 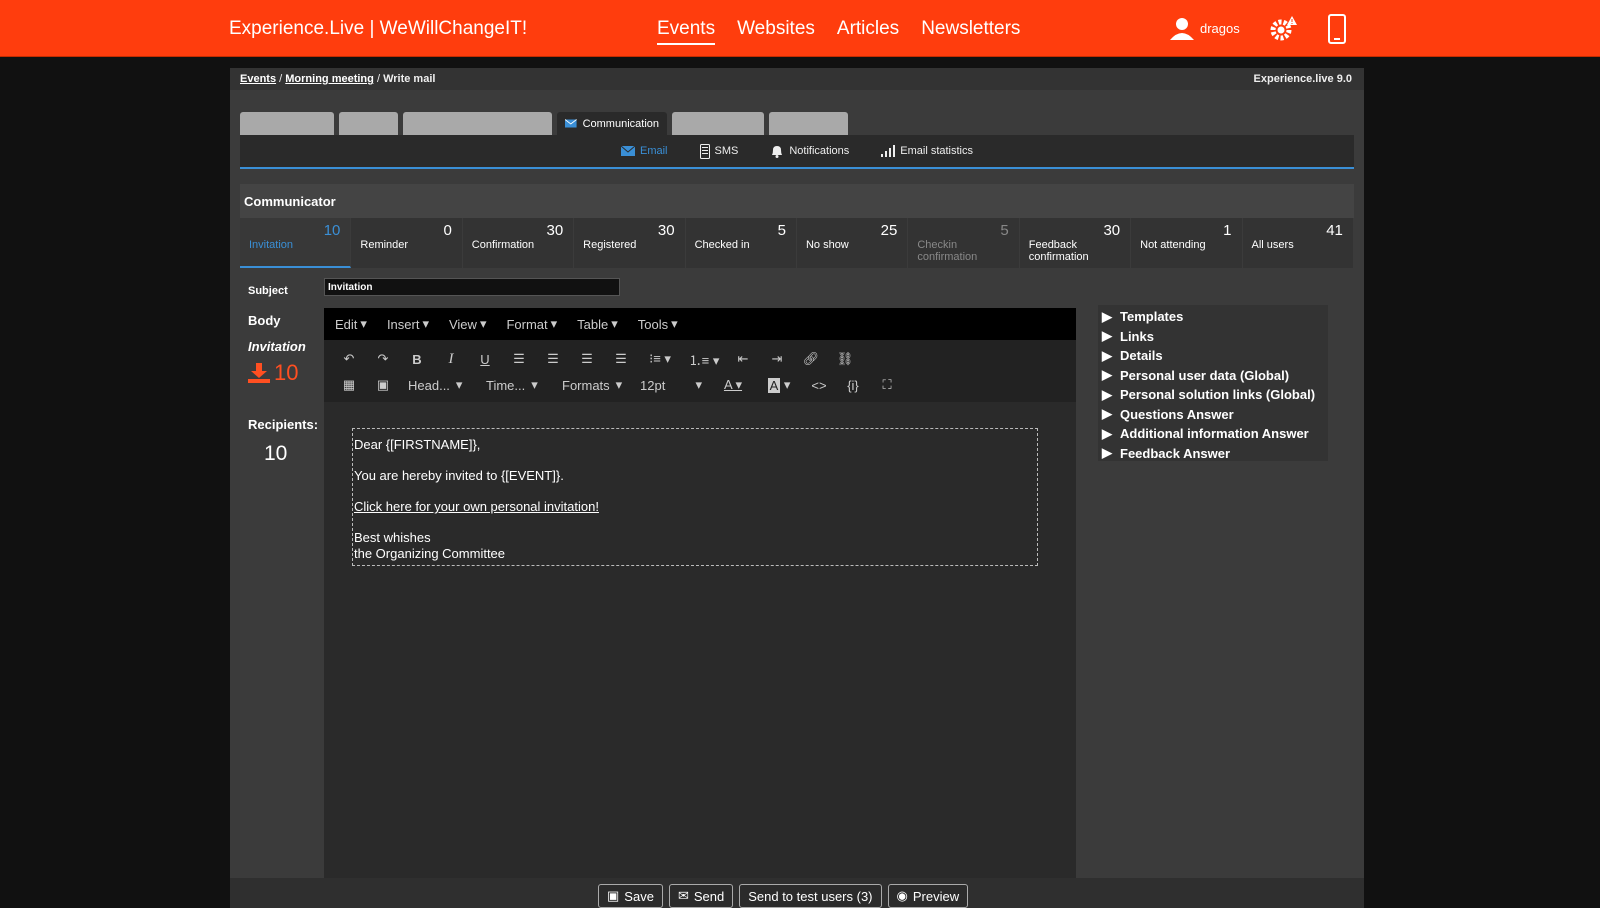 What do you see at coordinates (472, 287) in the screenshot?
I see `subject-input` at bounding box center [472, 287].